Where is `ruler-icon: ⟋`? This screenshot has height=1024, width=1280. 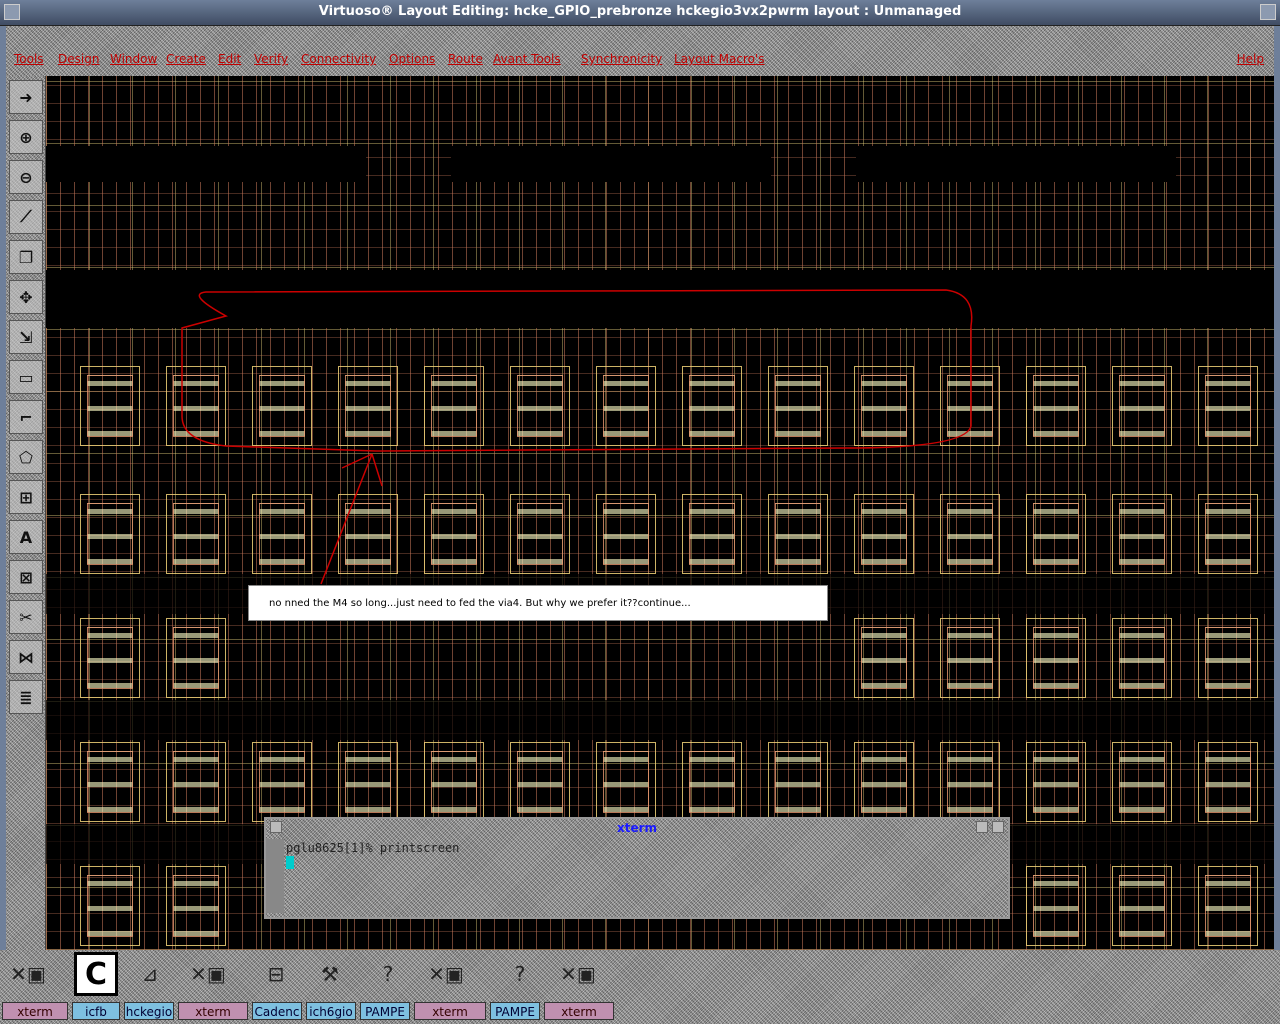
ruler-icon: ⟋ is located at coordinates (26, 217).